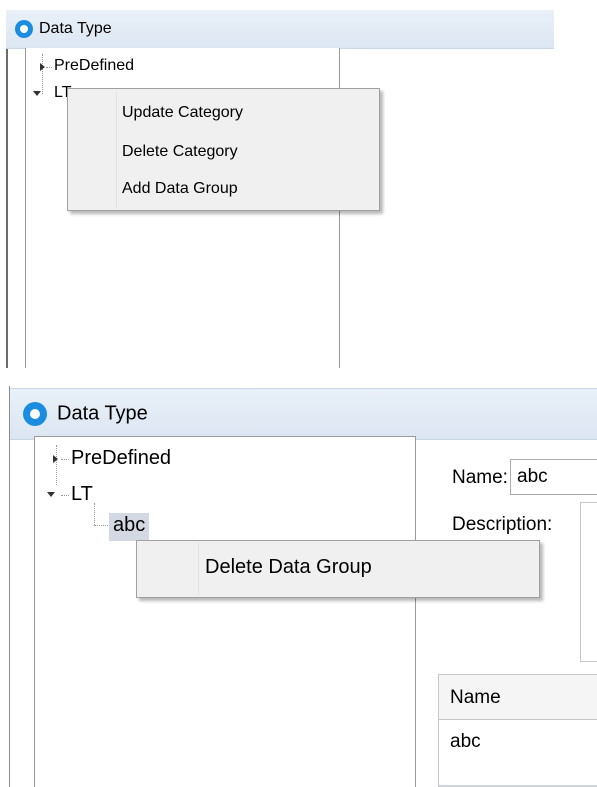  I want to click on grid-cell: abc, so click(465, 742).